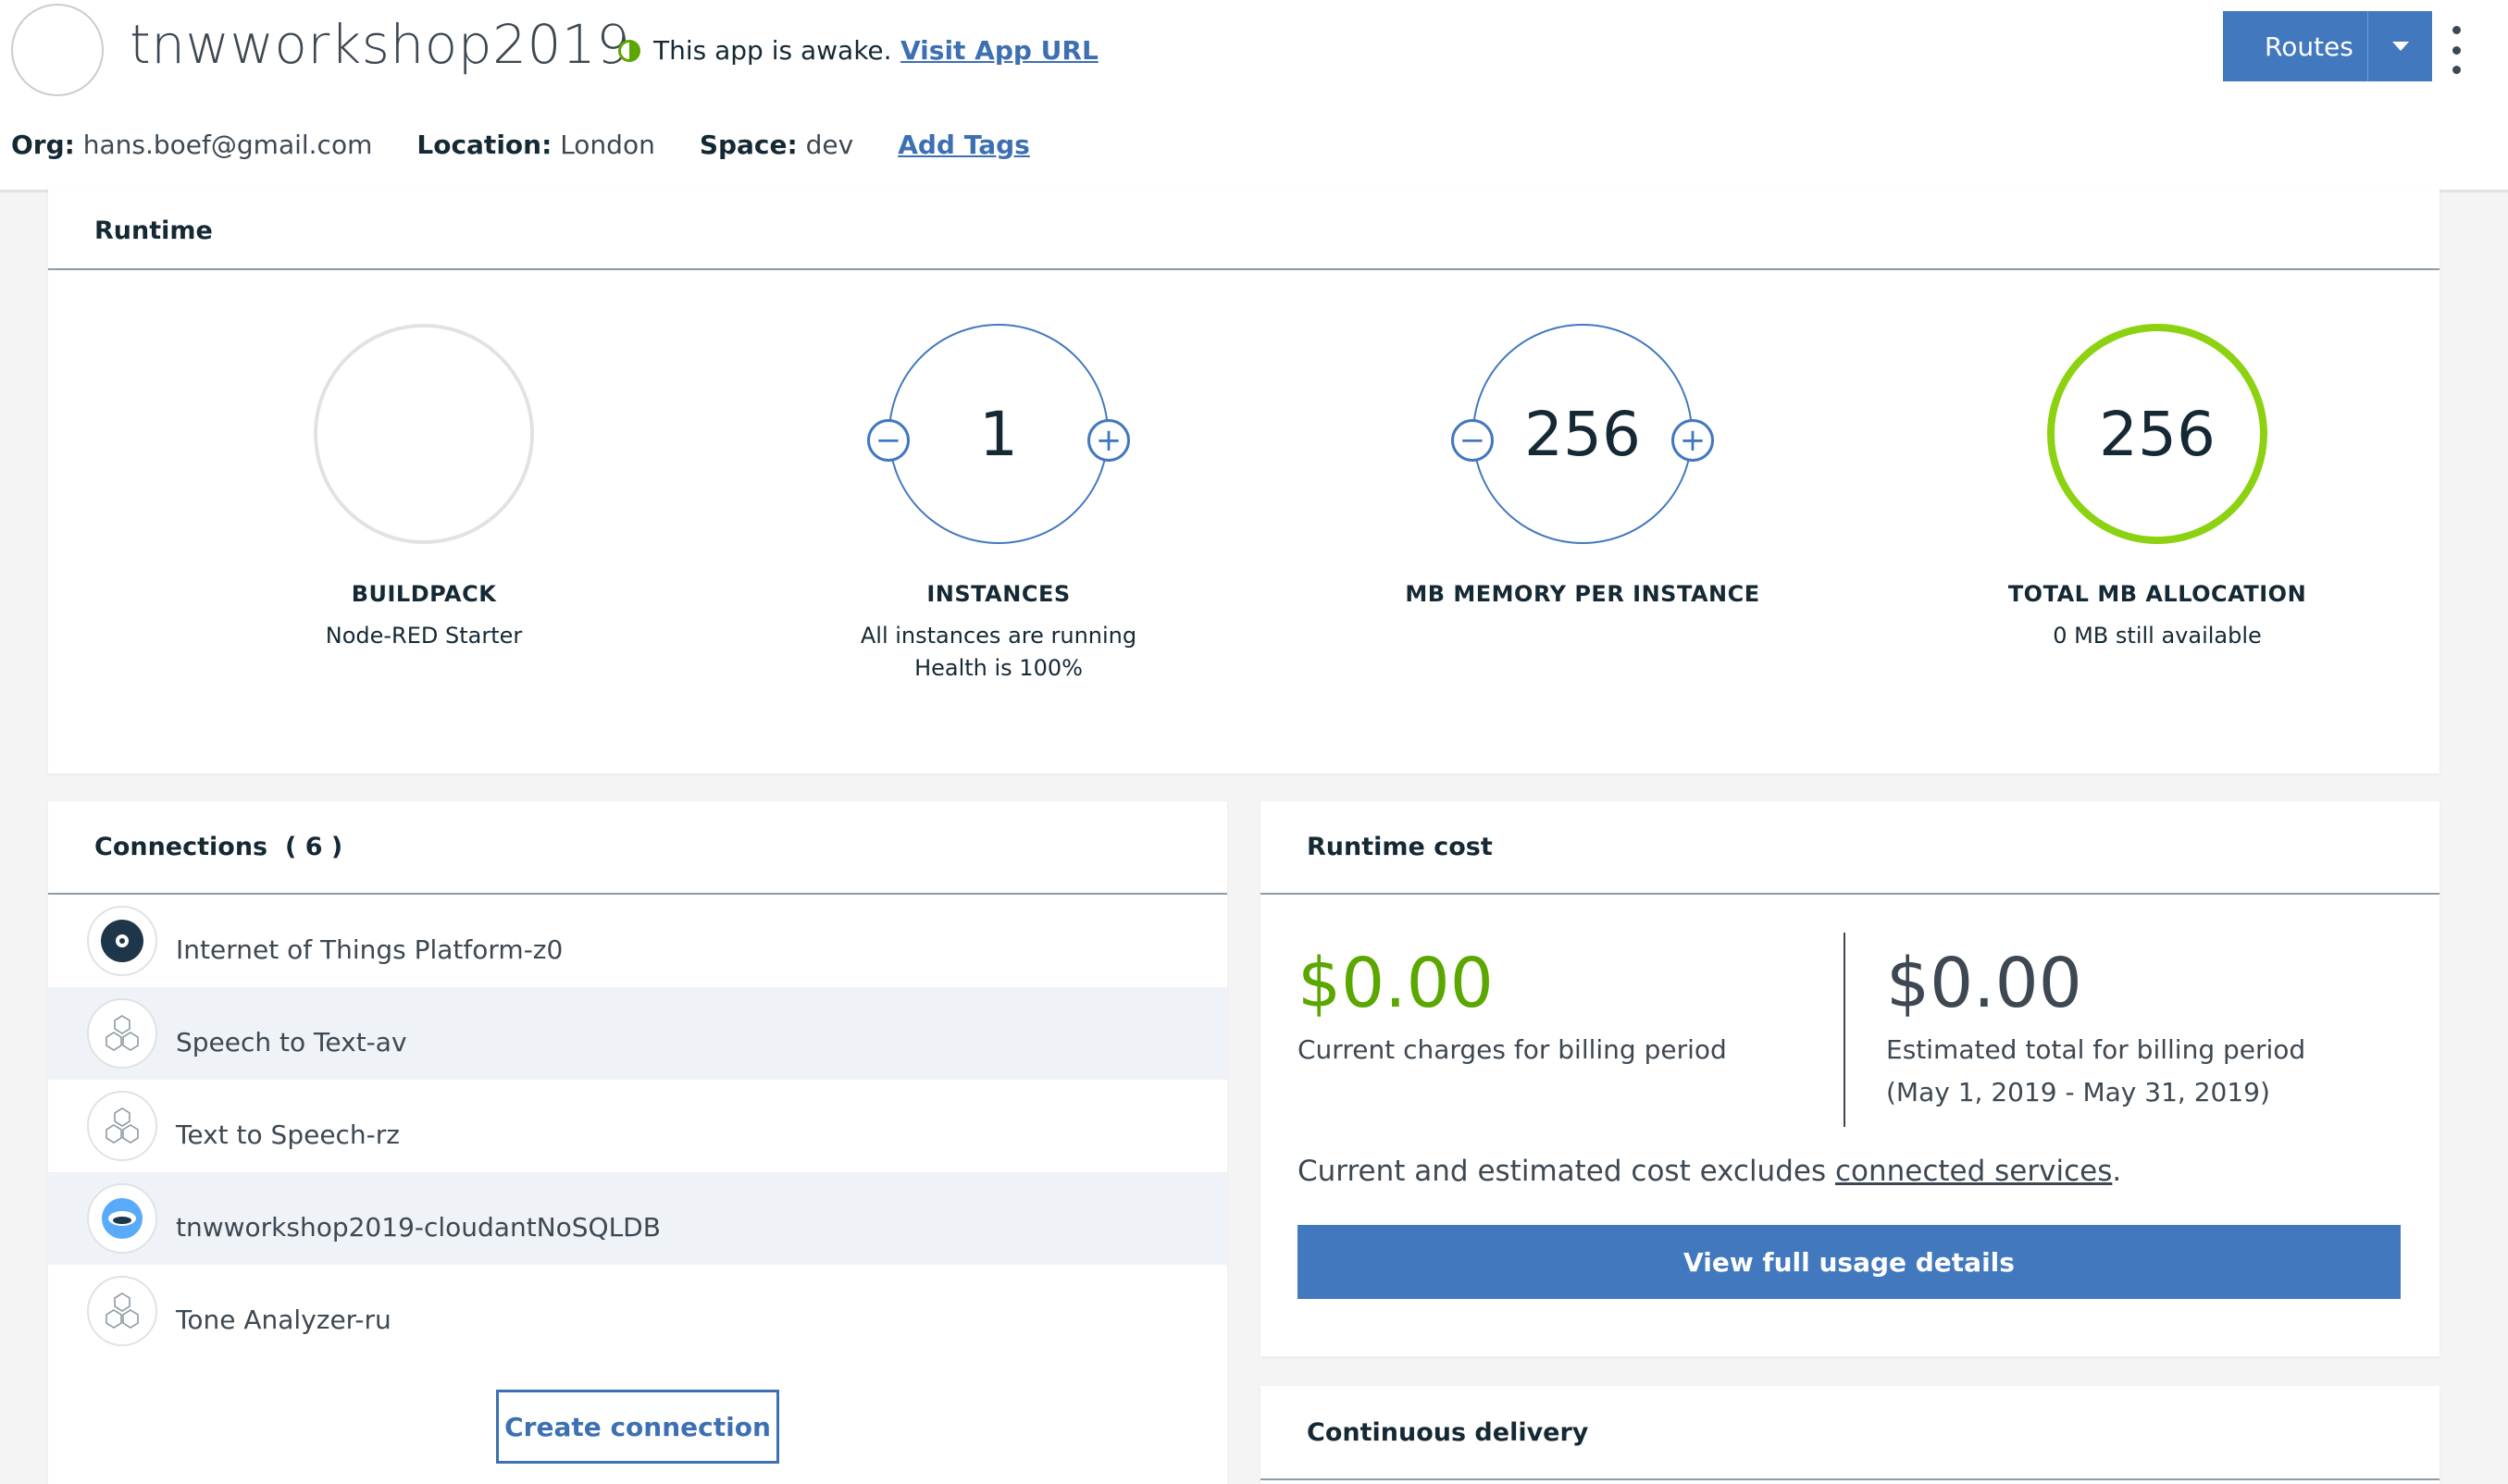 This screenshot has height=1484, width=2508. Describe the element at coordinates (1850, 848) in the screenshot. I see `runtime-cost-title: Runtime cost` at that location.